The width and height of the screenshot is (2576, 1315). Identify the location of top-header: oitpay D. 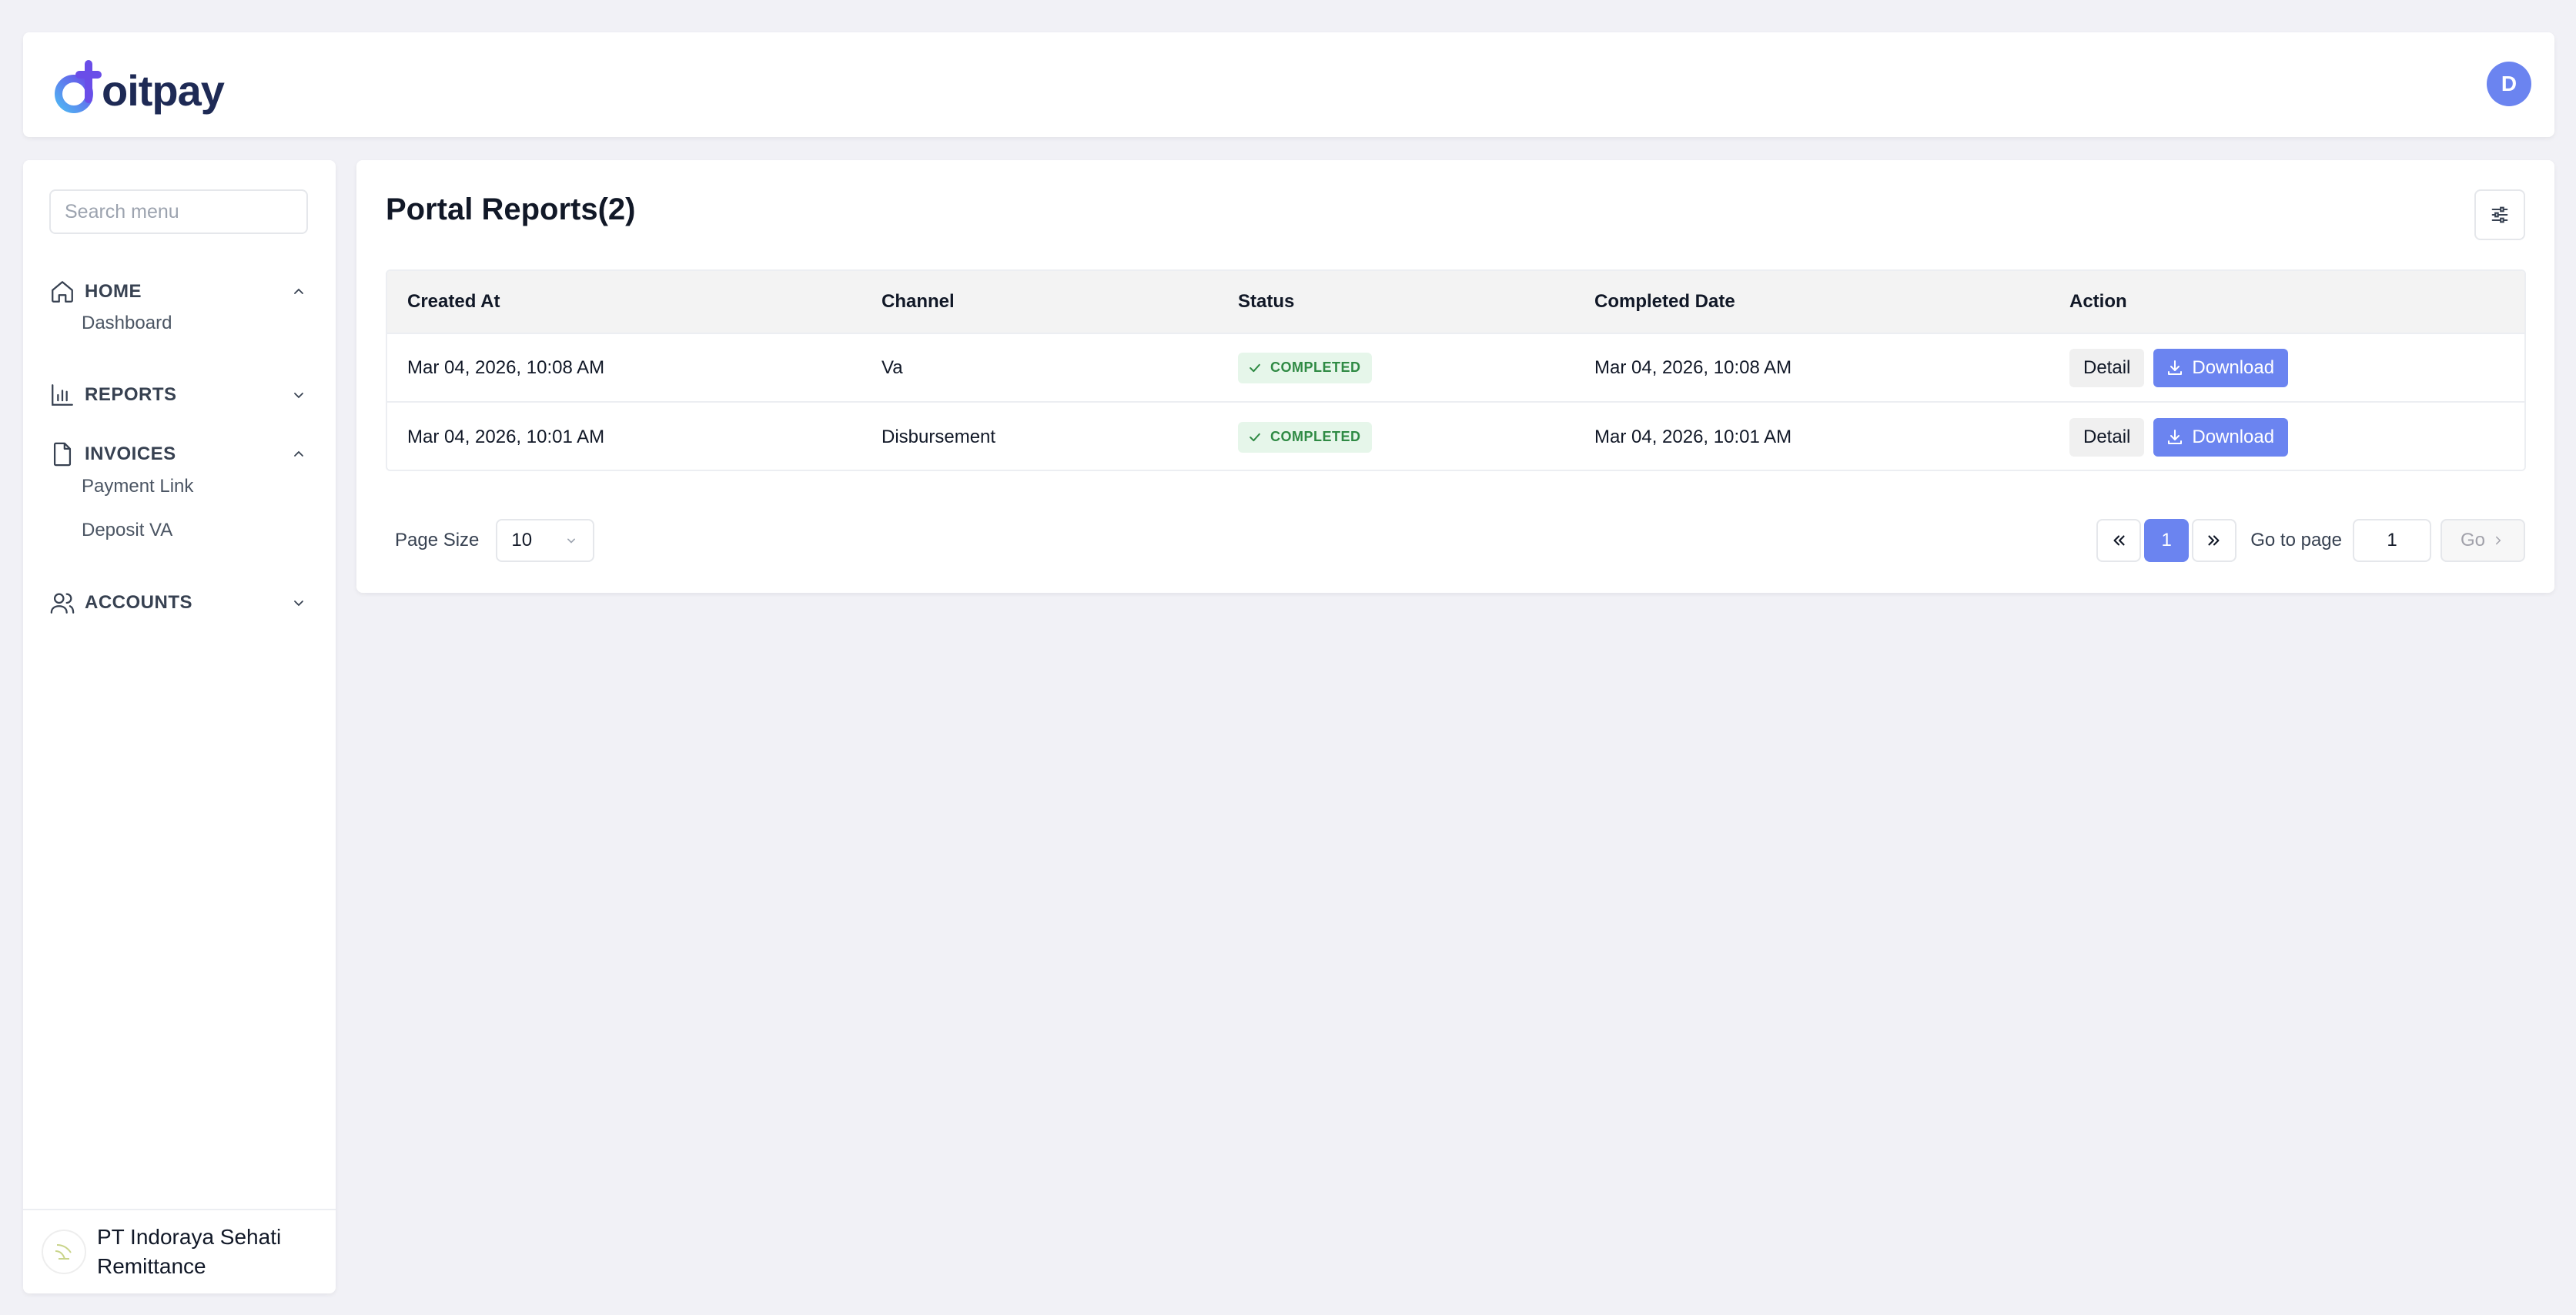
(1288, 84).